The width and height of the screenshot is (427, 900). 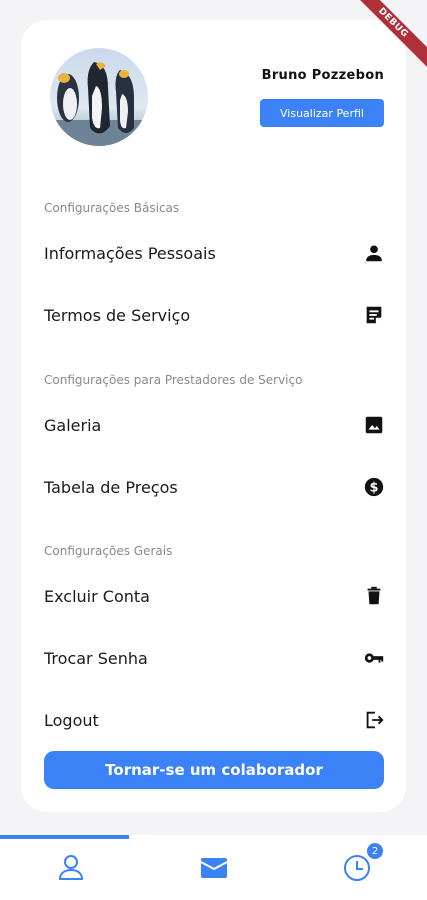 I want to click on section-basic-settings: Configurações Básicas, so click(x=112, y=208).